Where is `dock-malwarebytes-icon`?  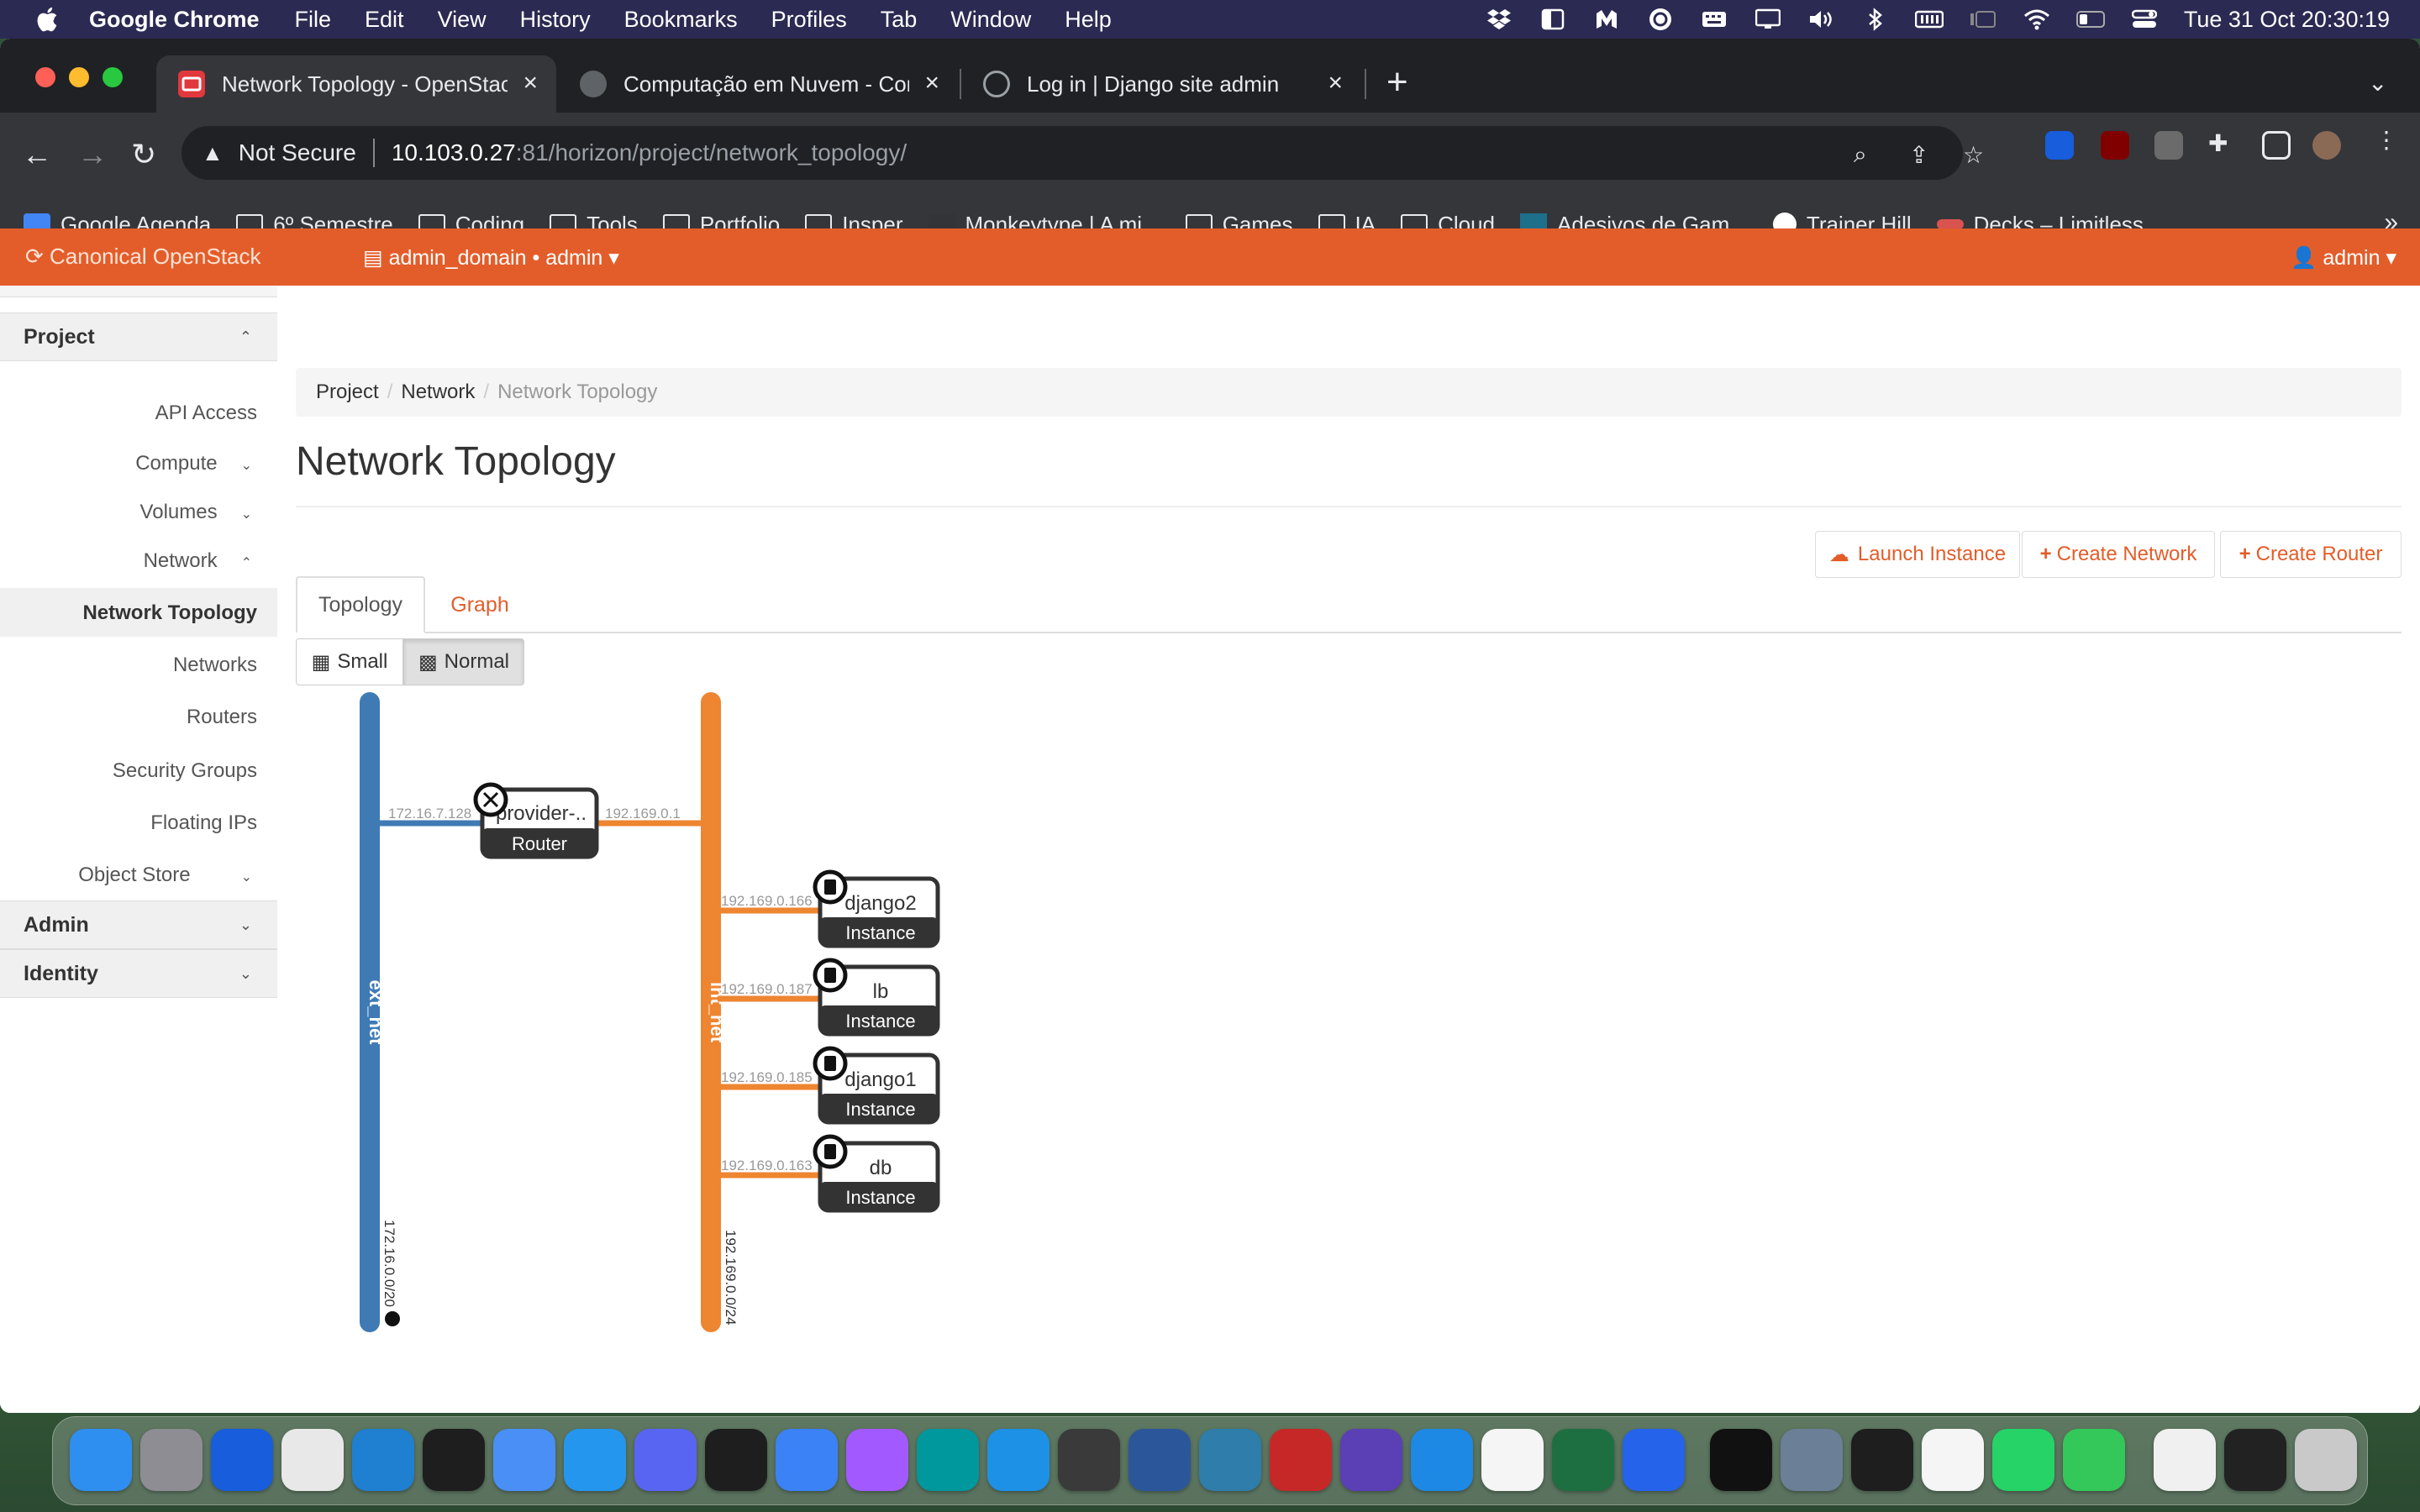
dock-malwarebytes-icon is located at coordinates (1654, 1460).